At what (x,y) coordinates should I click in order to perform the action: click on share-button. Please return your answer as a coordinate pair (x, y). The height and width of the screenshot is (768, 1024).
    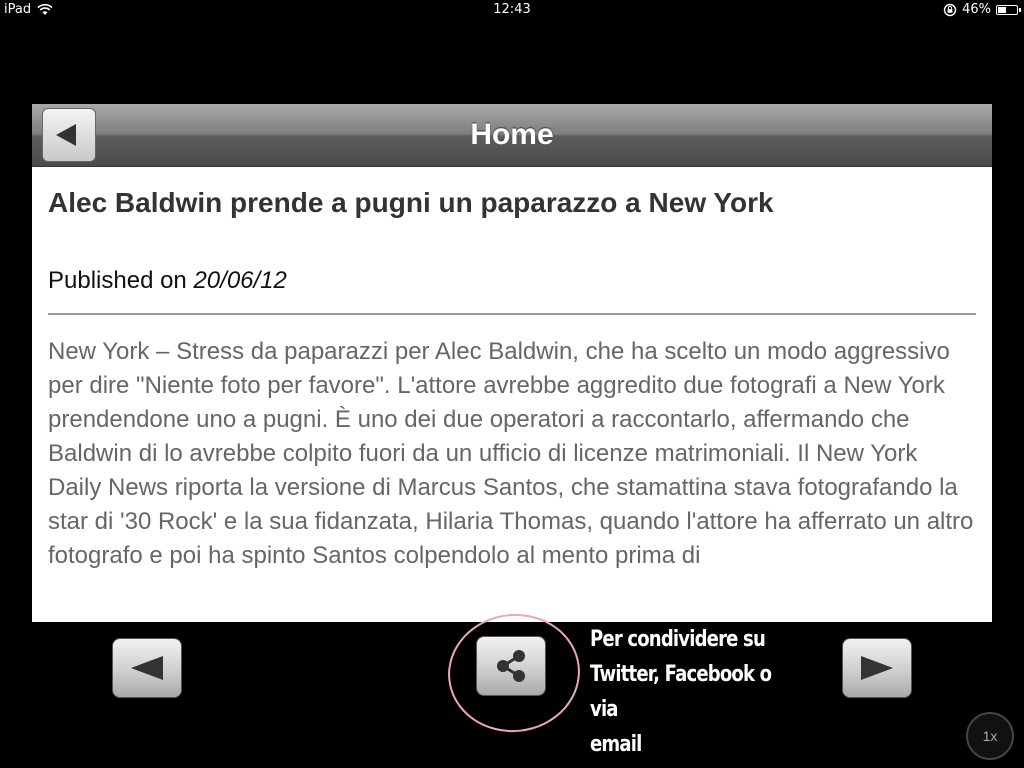
    Looking at the image, I should click on (511, 666).